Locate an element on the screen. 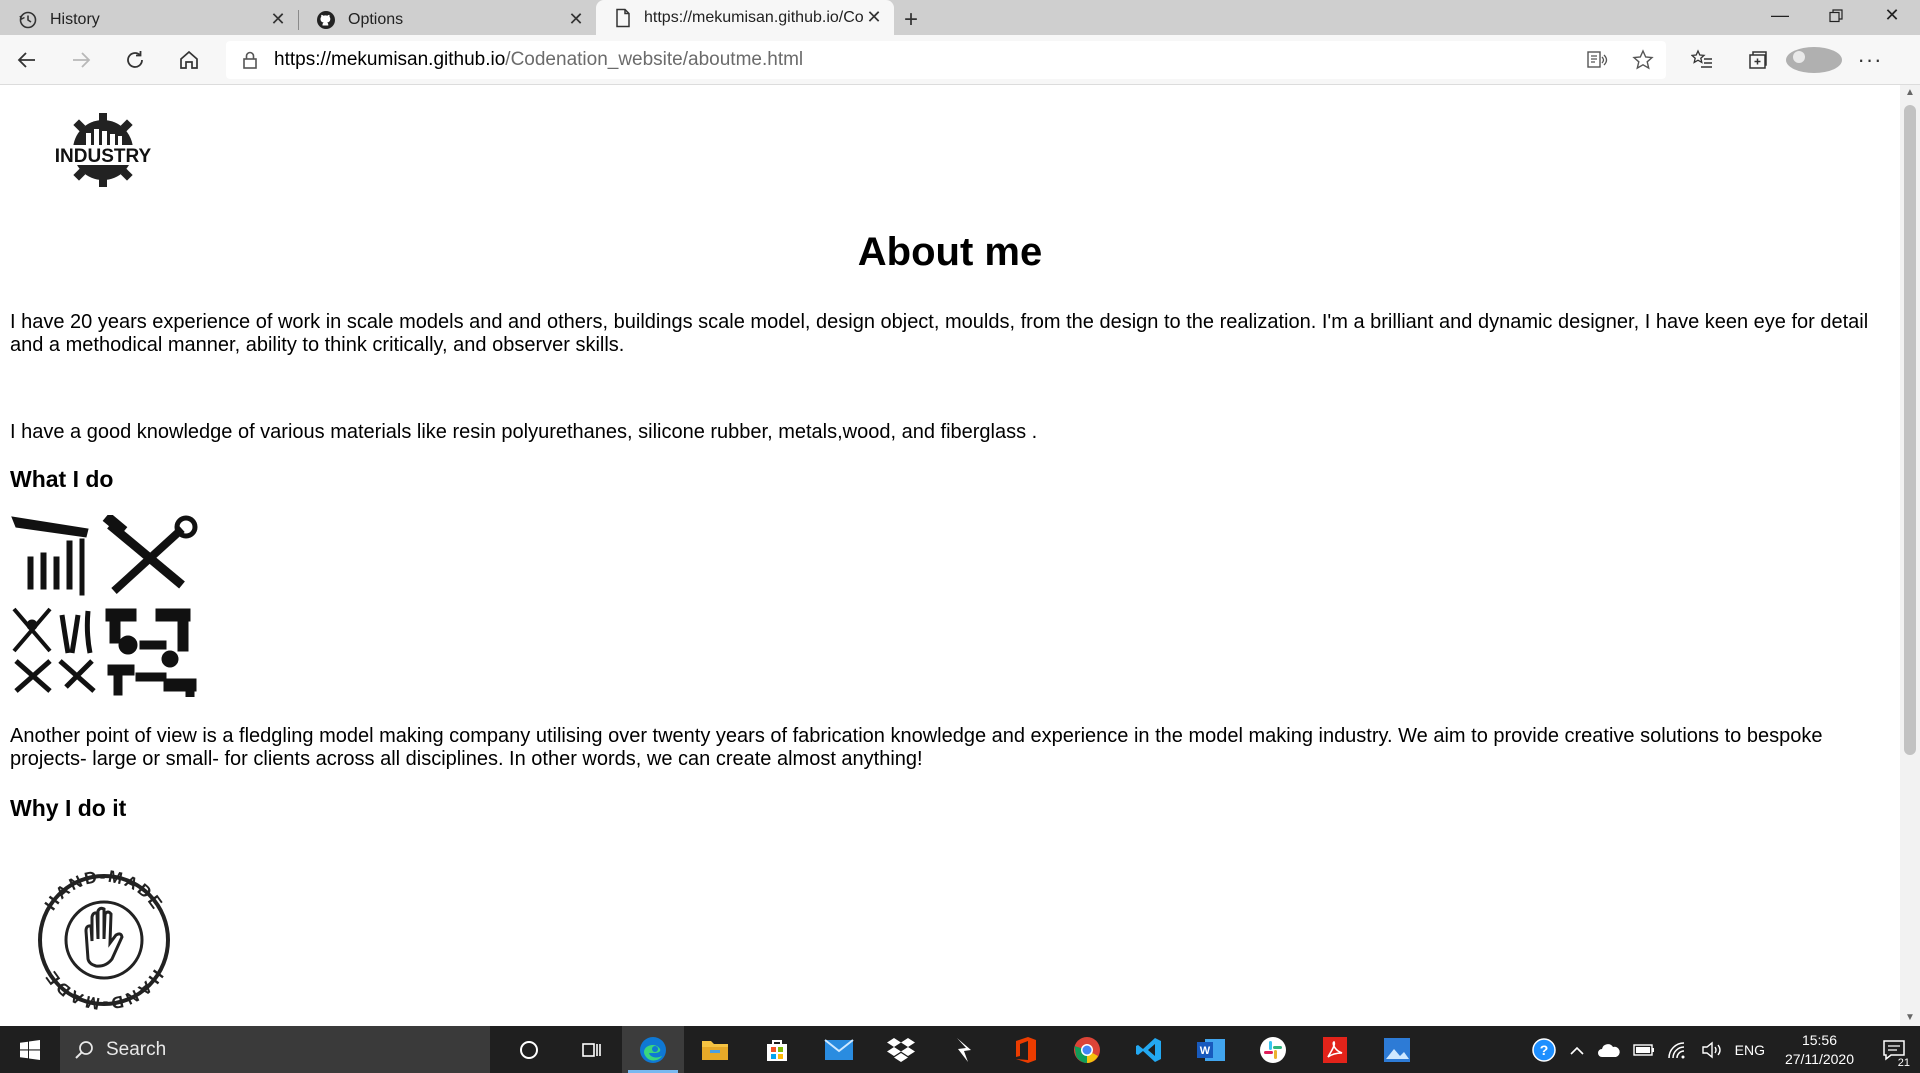  tab-title: History is located at coordinates (75, 19).